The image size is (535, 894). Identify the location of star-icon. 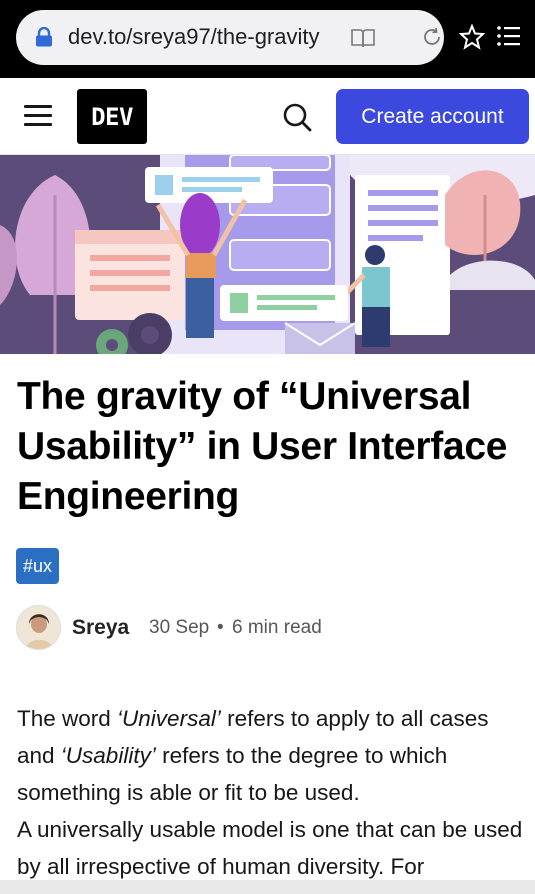
(472, 37).